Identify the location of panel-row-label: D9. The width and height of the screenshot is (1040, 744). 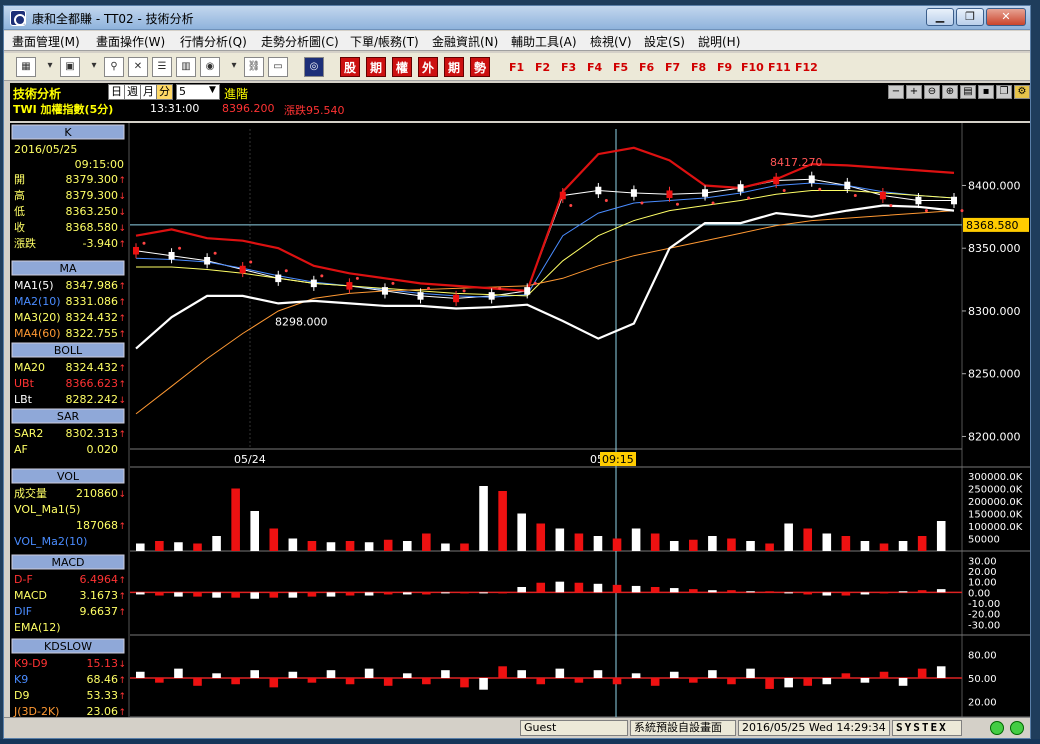
(21, 695).